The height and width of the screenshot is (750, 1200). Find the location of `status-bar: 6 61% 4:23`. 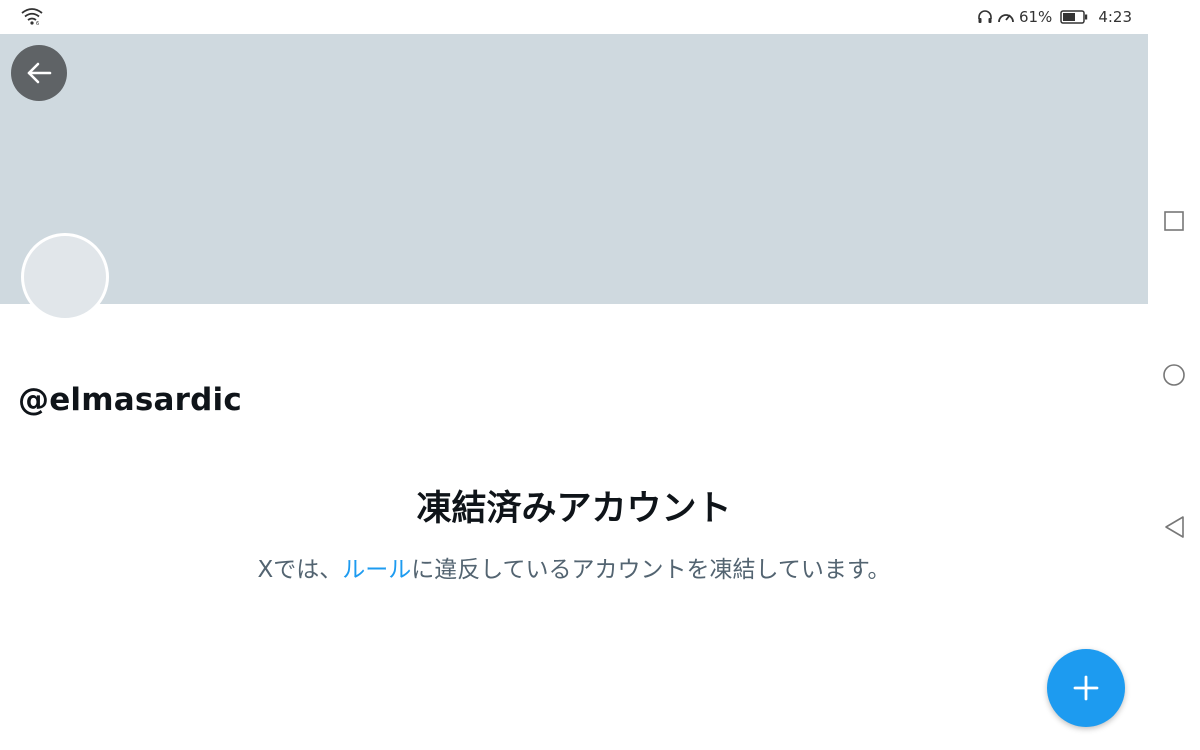

status-bar: 6 61% 4:23 is located at coordinates (574, 17).